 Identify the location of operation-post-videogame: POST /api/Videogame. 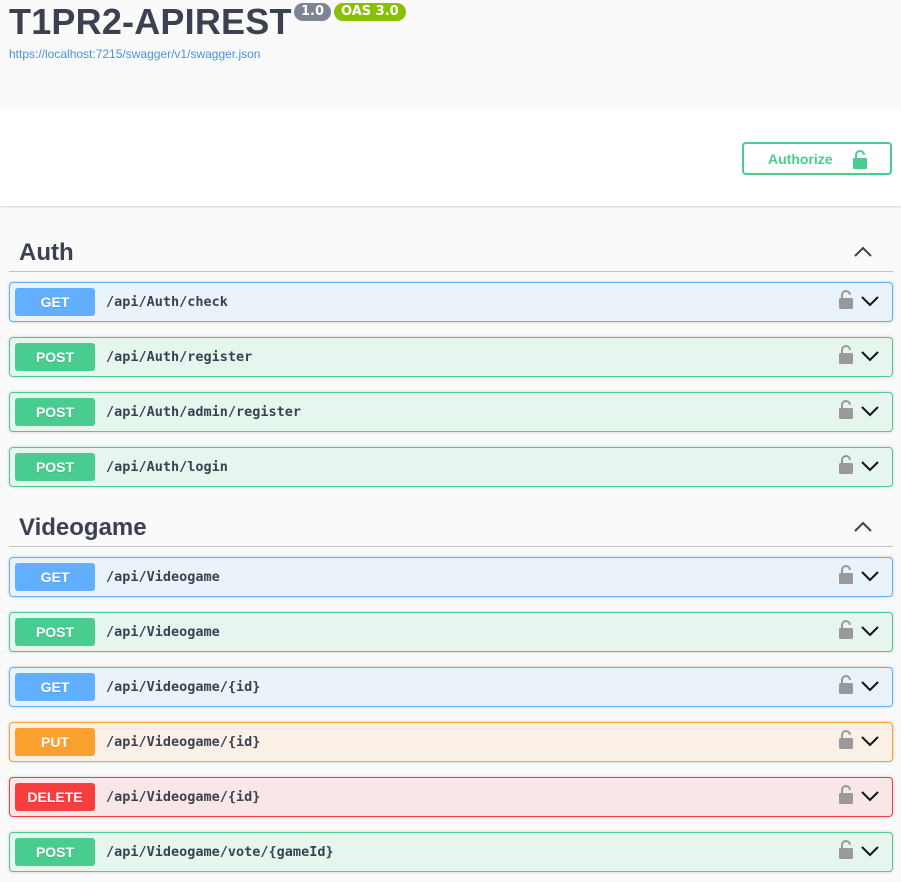
(451, 632).